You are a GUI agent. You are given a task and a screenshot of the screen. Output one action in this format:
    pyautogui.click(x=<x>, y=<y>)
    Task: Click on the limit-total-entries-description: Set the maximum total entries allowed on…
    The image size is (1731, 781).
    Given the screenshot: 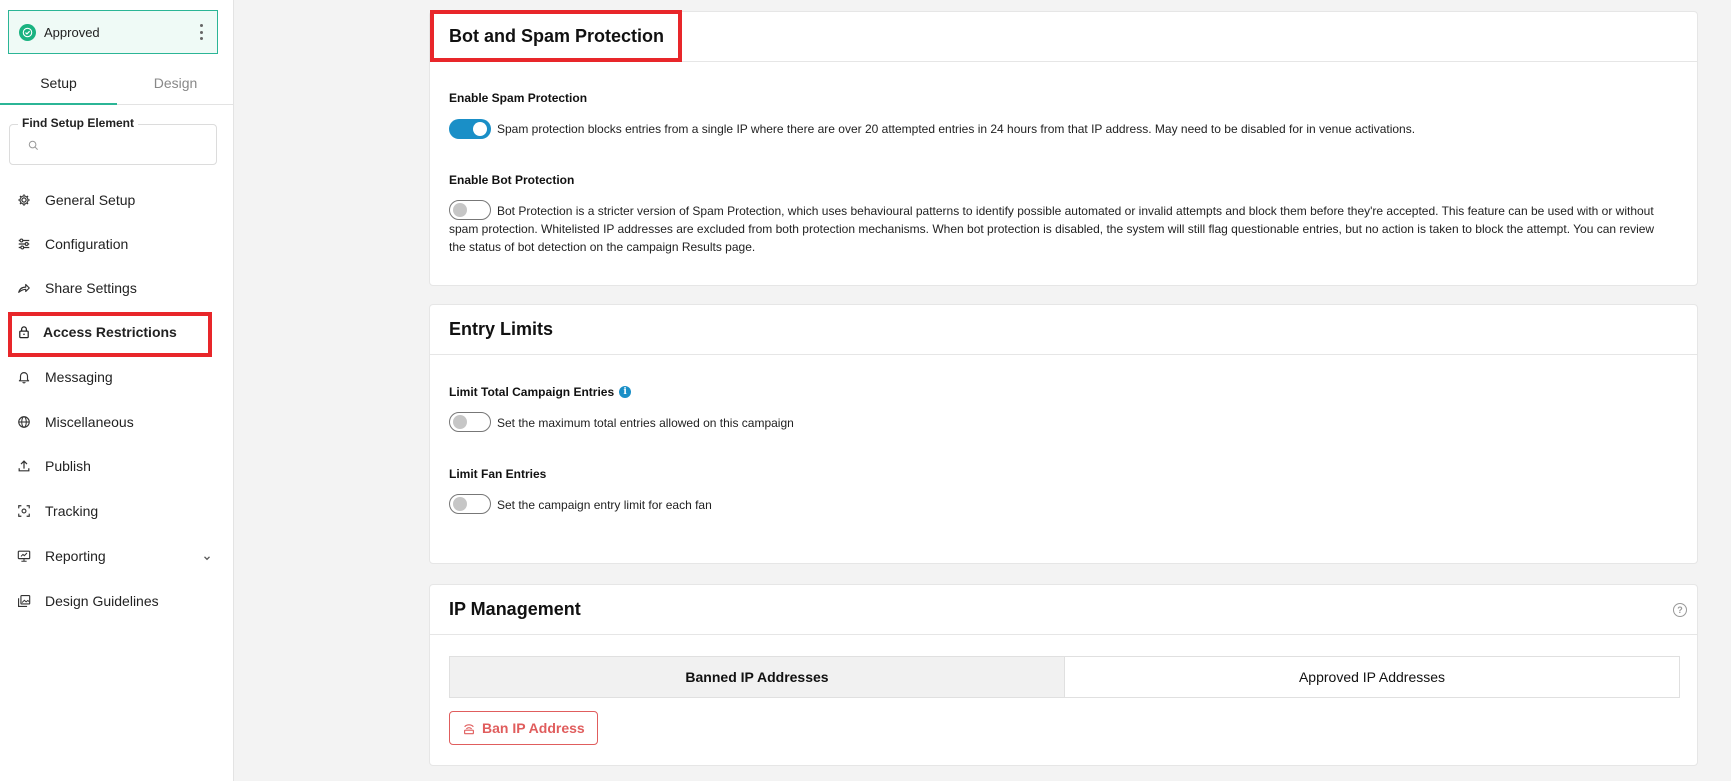 What is the action you would take?
    pyautogui.click(x=645, y=423)
    